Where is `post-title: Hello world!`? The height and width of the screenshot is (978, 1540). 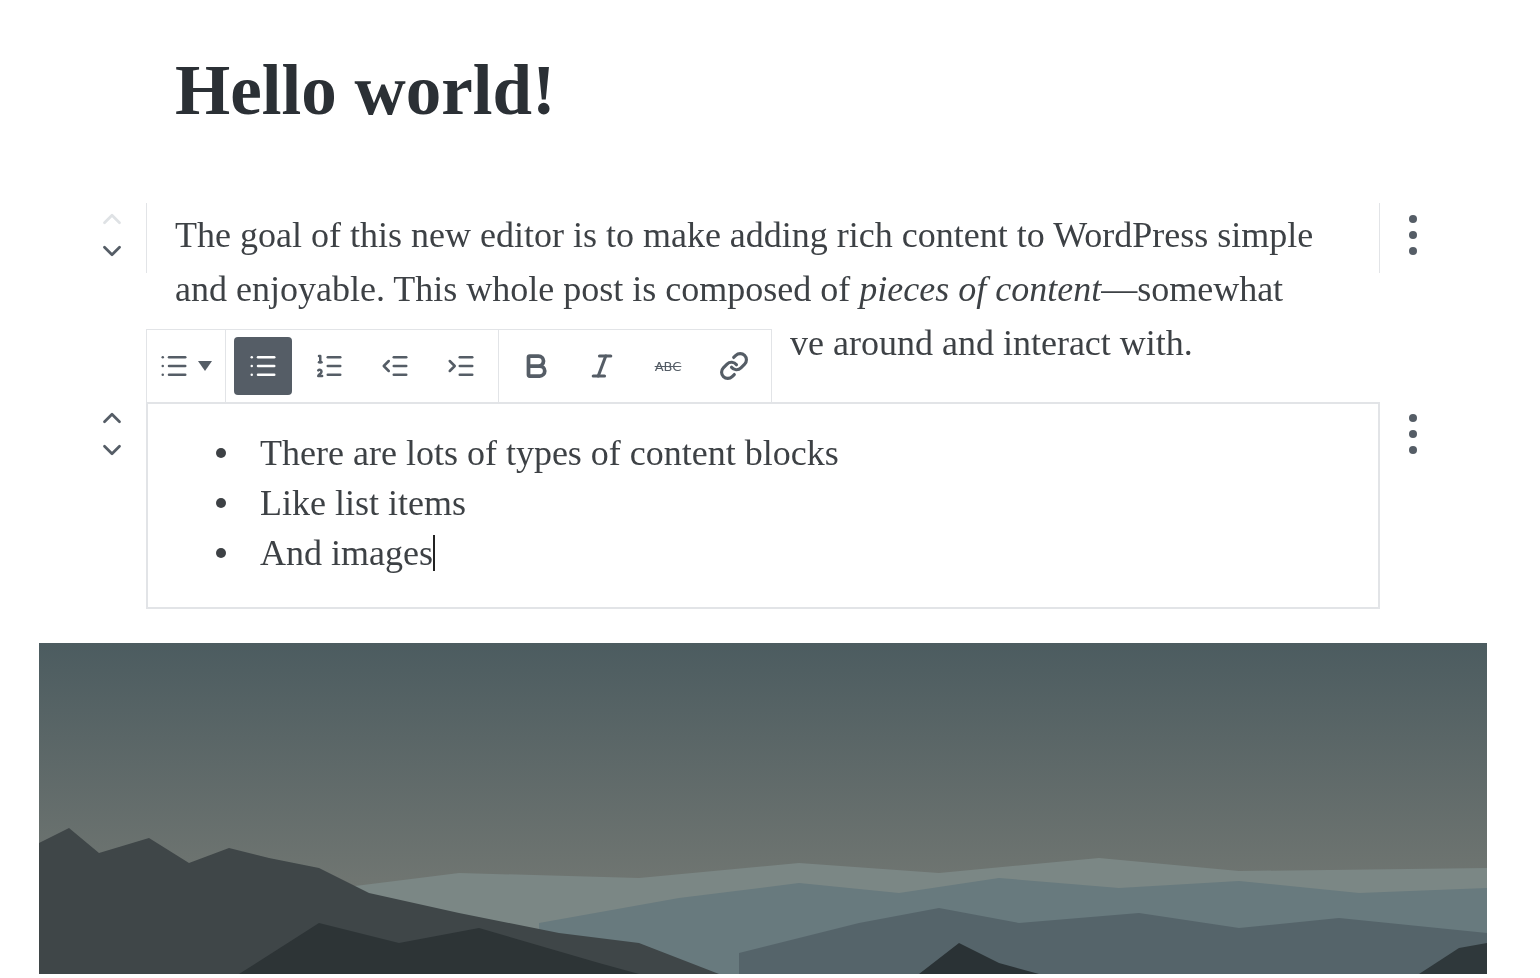 post-title: Hello world! is located at coordinates (857, 90).